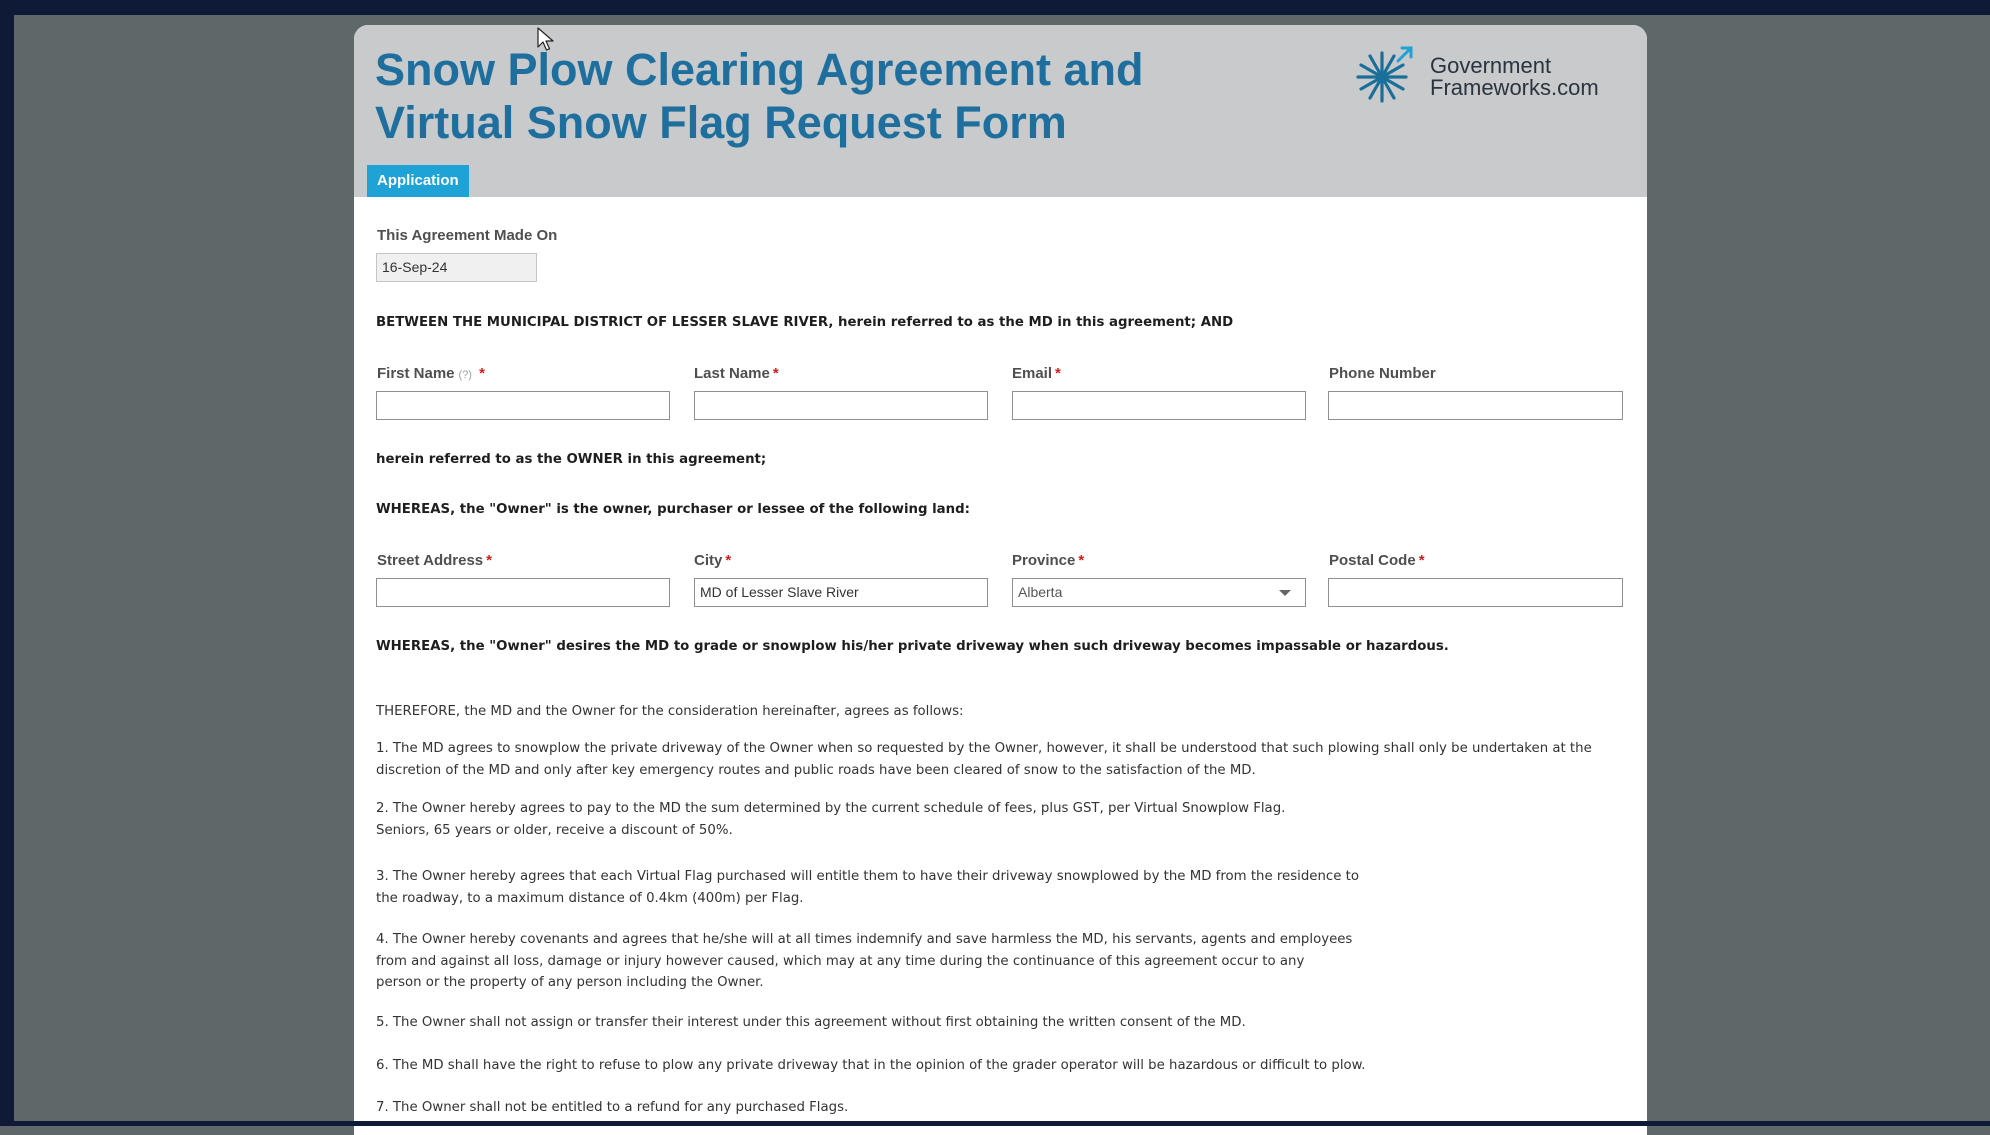  Describe the element at coordinates (1159, 592) in the screenshot. I see `province-select: Alberta` at that location.